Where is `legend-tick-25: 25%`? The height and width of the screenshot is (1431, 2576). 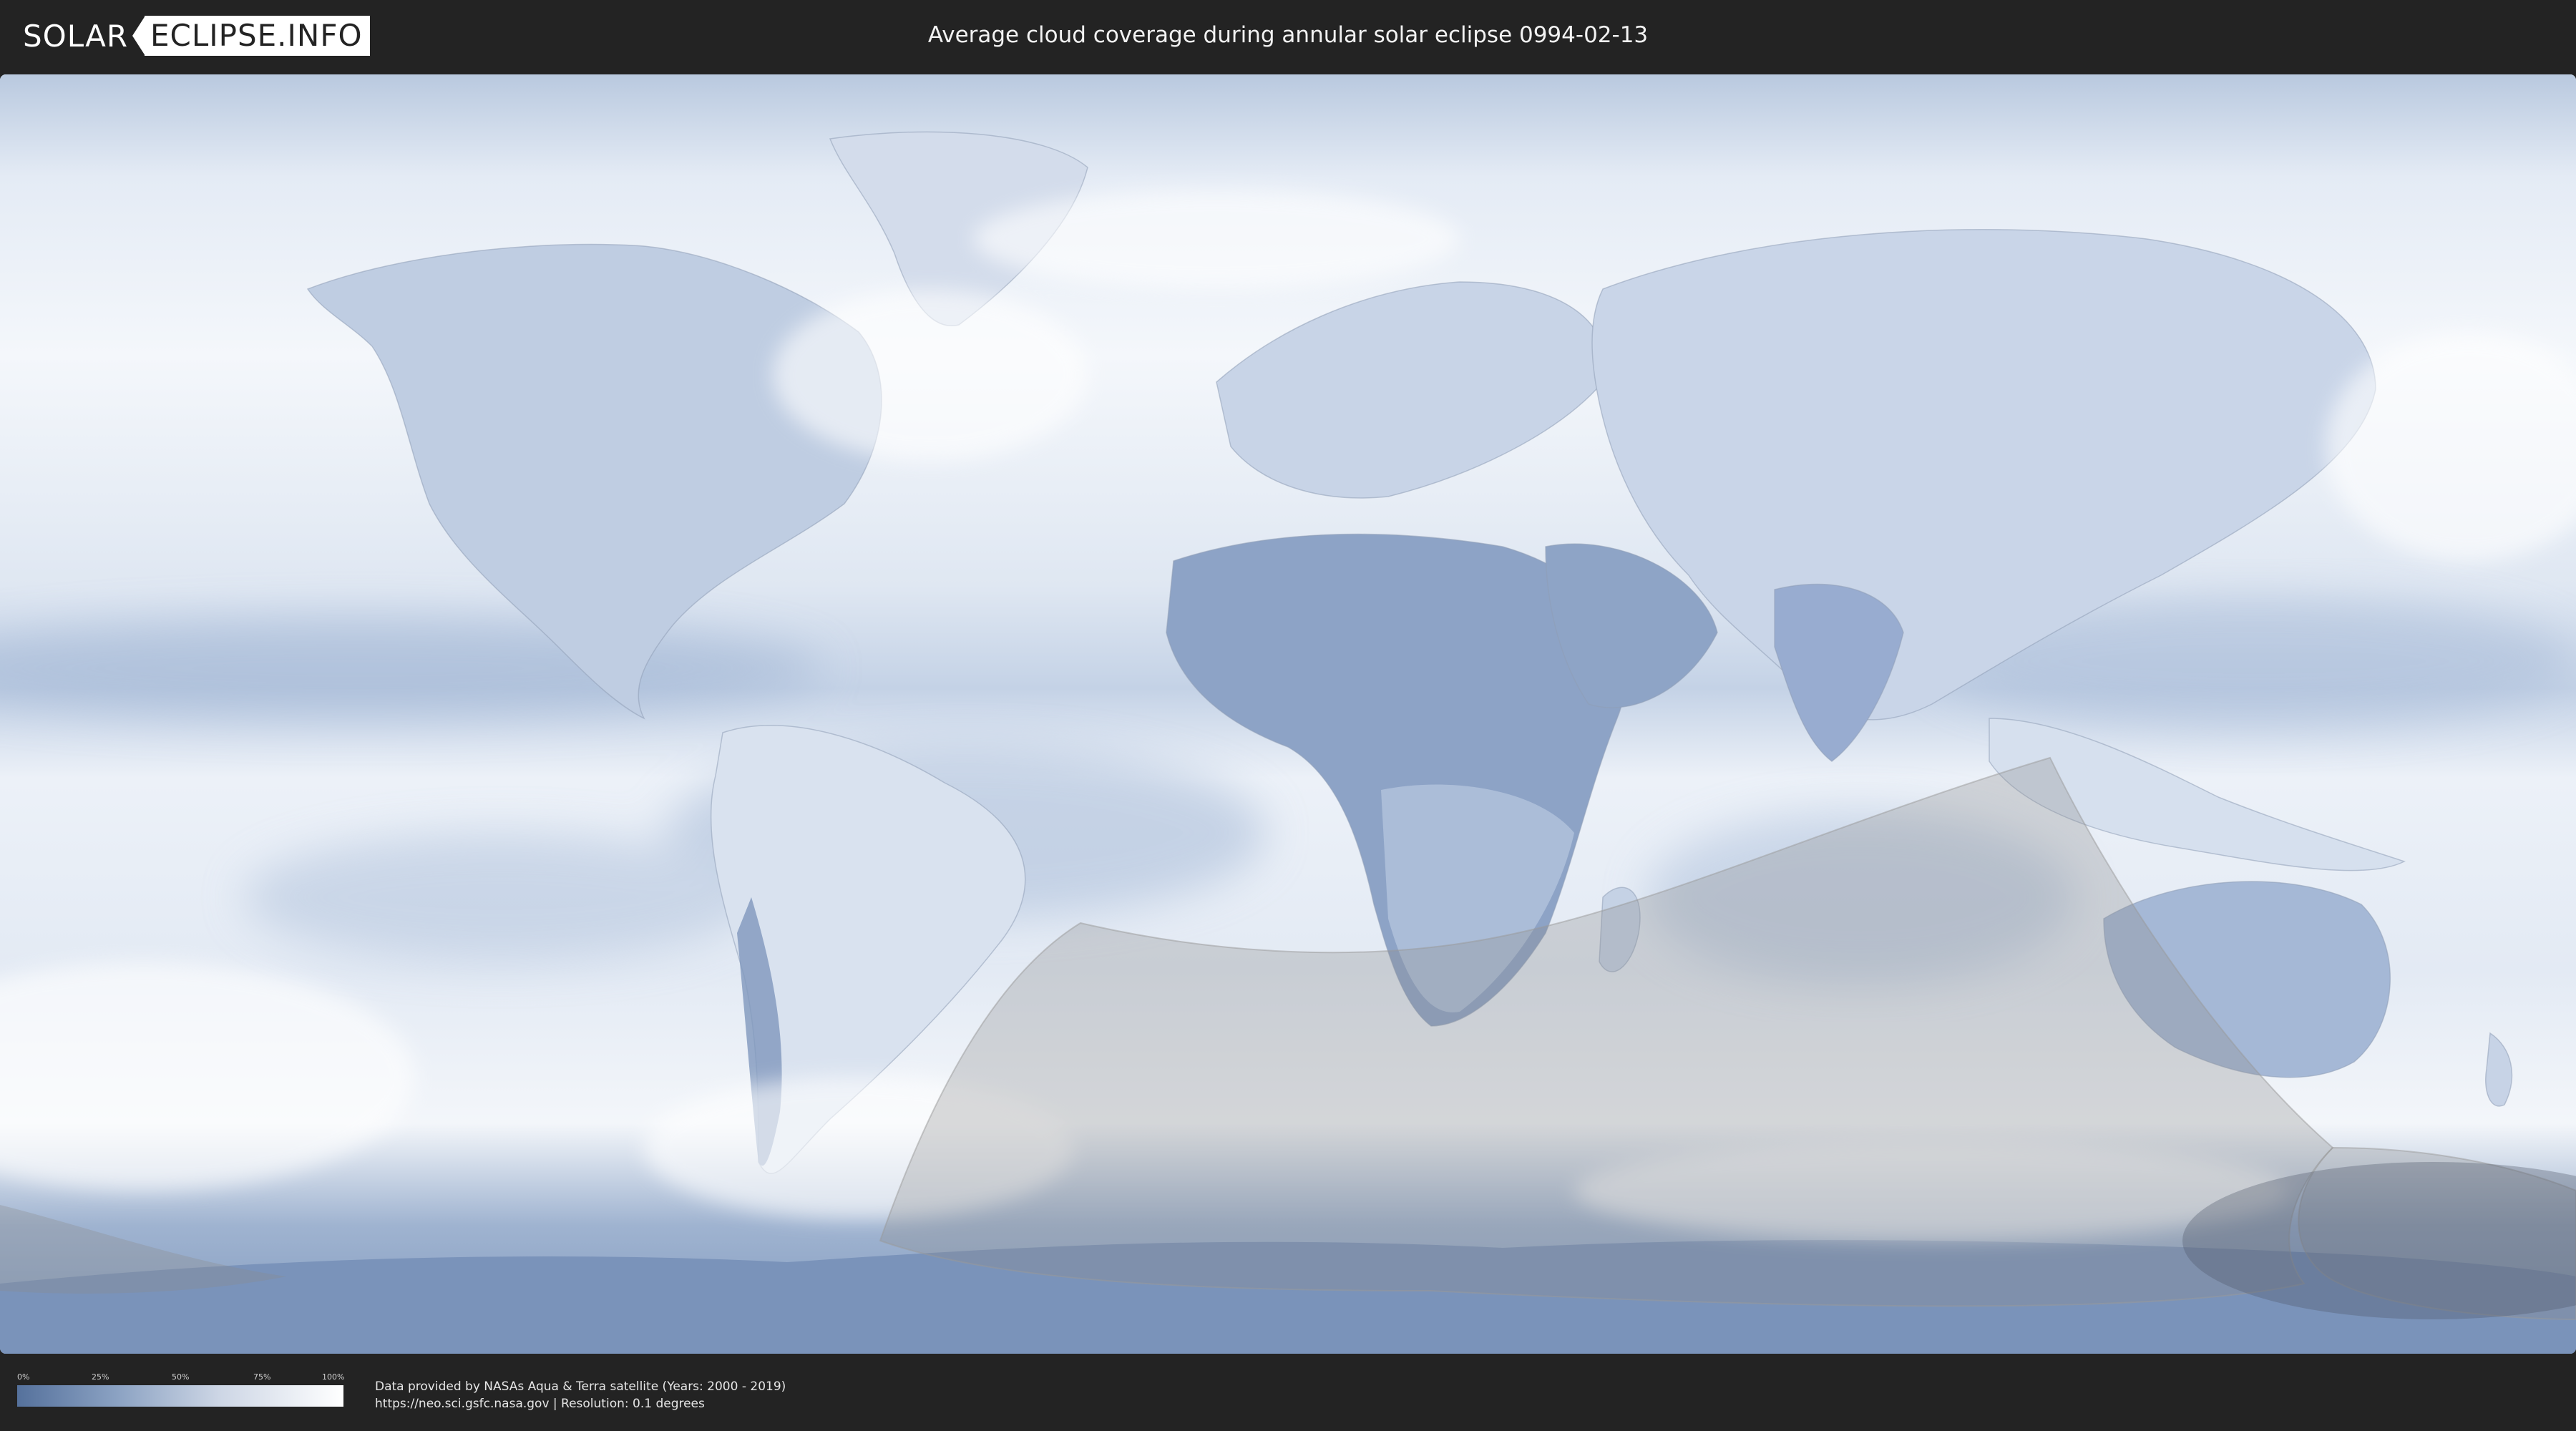 legend-tick-25: 25% is located at coordinates (100, 1377).